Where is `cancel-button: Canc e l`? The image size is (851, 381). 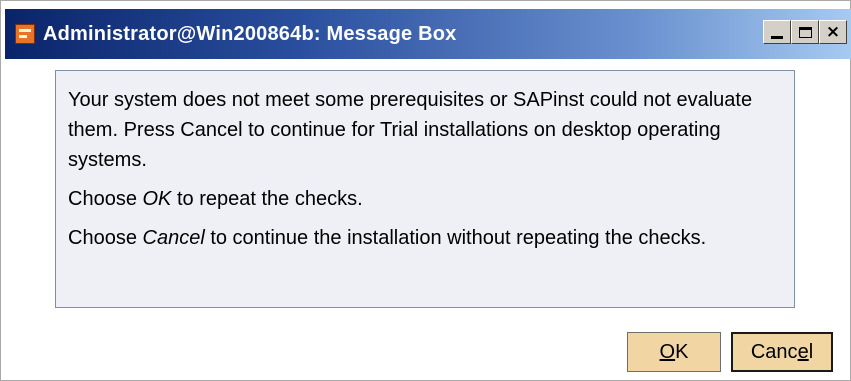 cancel-button: Canc e l is located at coordinates (782, 352).